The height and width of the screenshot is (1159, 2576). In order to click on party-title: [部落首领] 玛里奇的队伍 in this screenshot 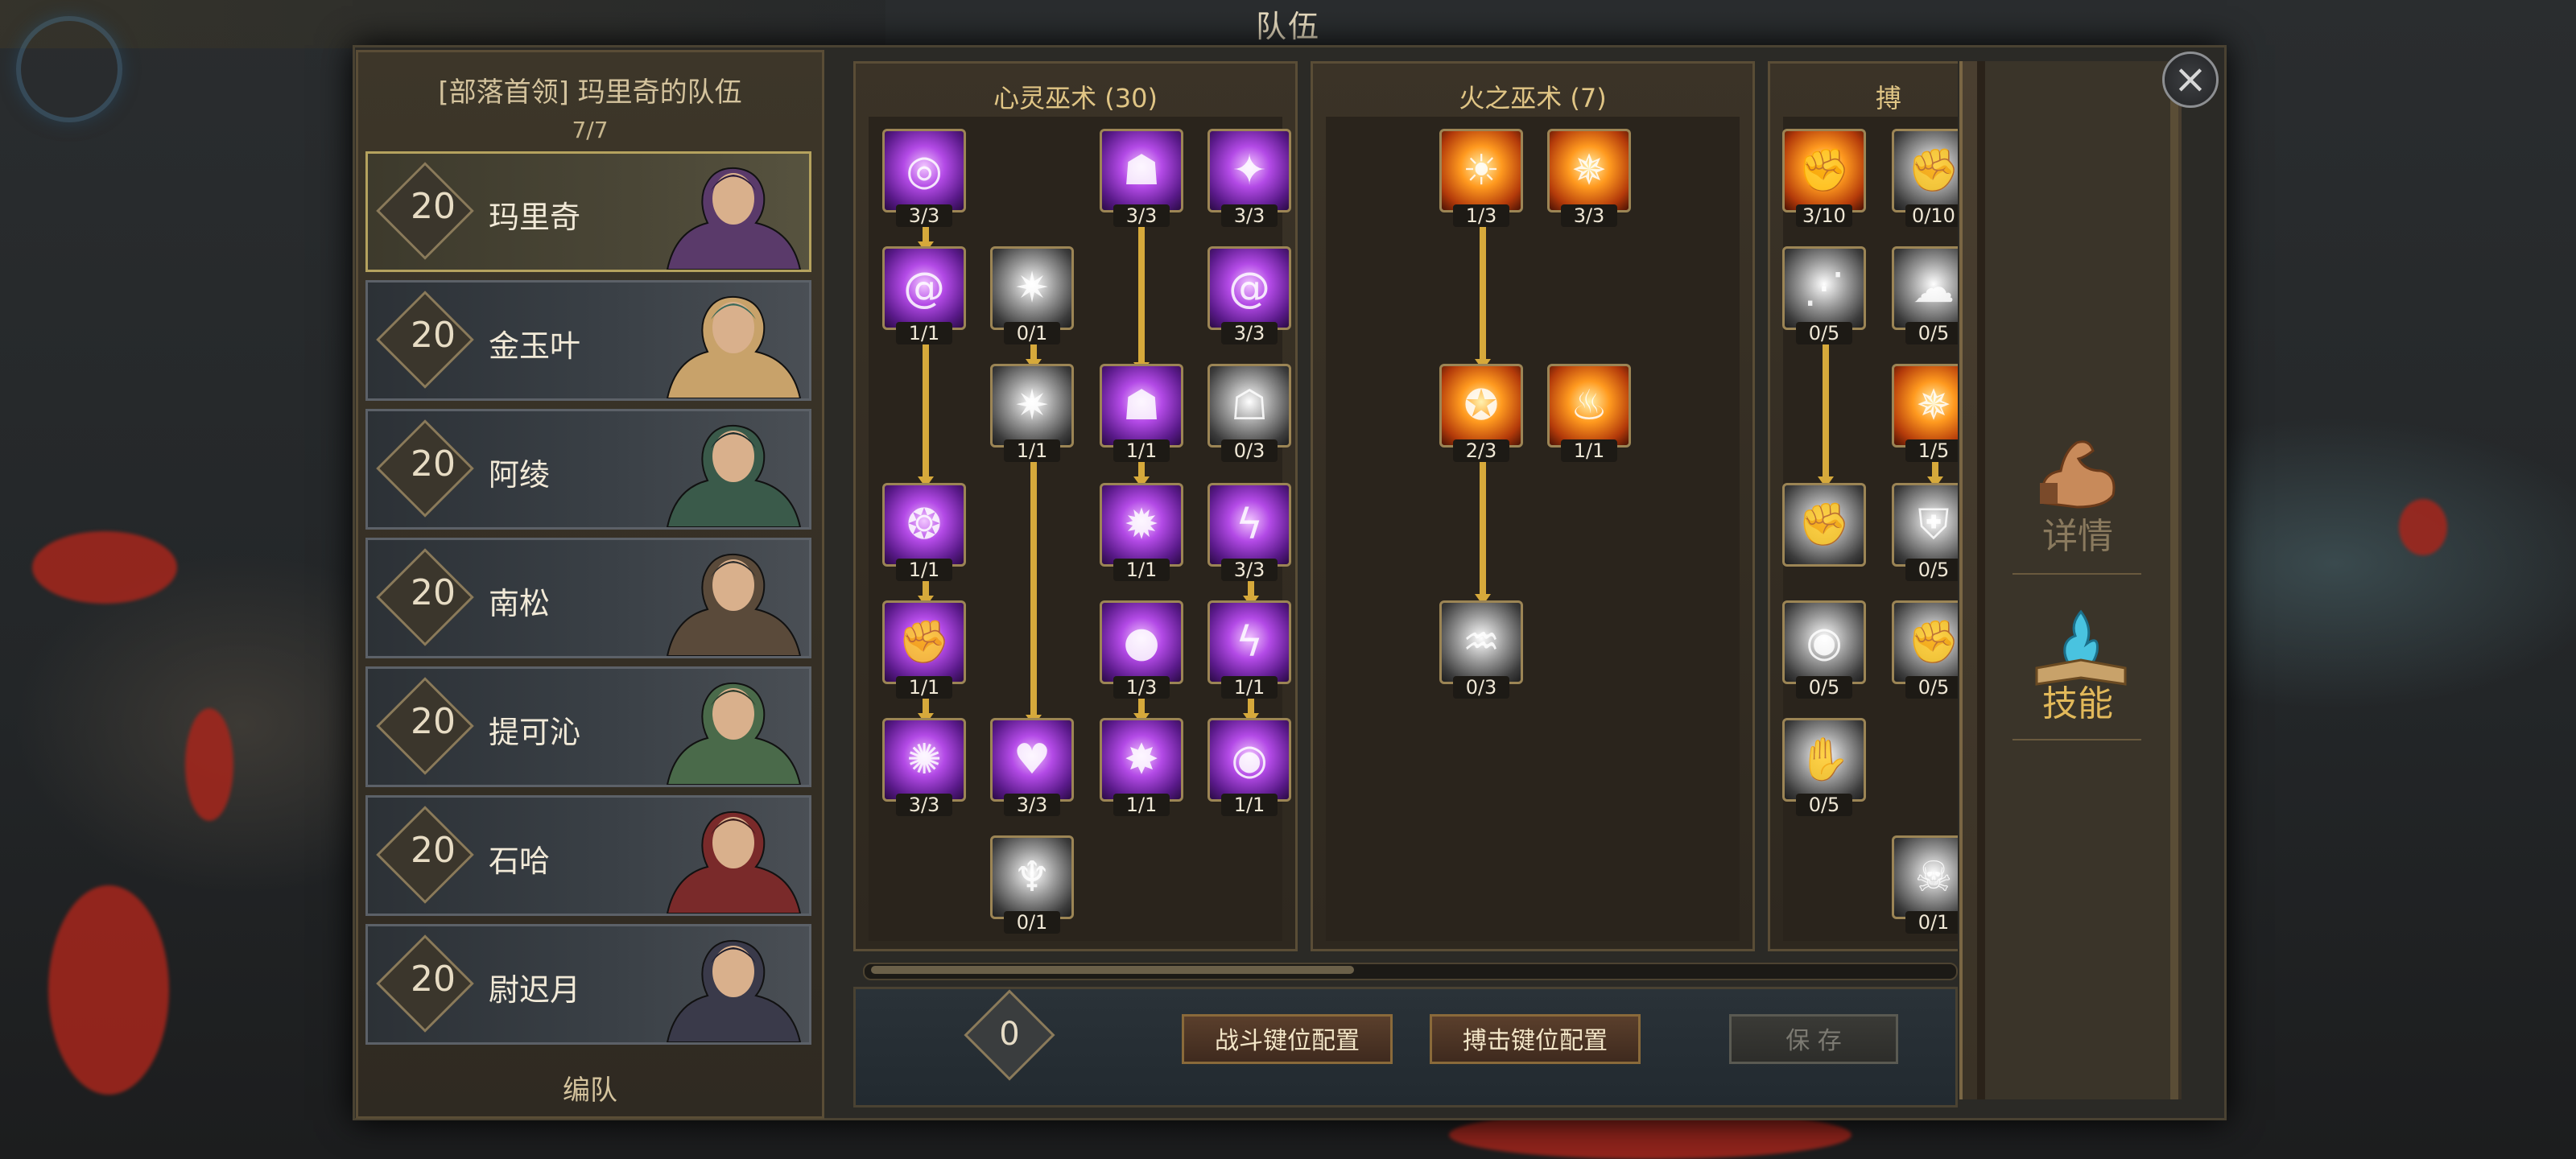, I will do `click(590, 92)`.